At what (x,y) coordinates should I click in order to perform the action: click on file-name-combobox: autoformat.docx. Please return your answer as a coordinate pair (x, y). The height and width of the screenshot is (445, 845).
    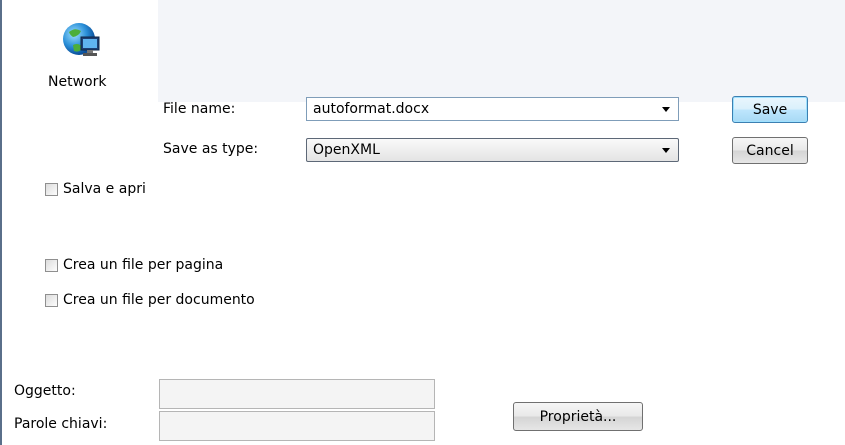
    Looking at the image, I should click on (492, 109).